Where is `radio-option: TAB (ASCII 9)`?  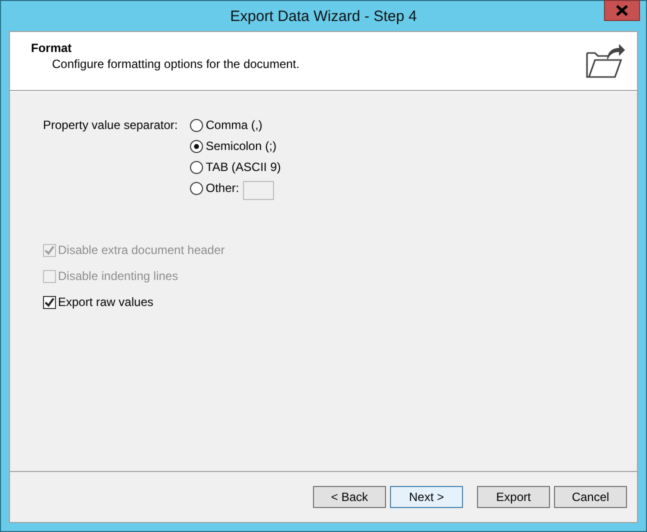 radio-option: TAB (ASCII 9) is located at coordinates (235, 167).